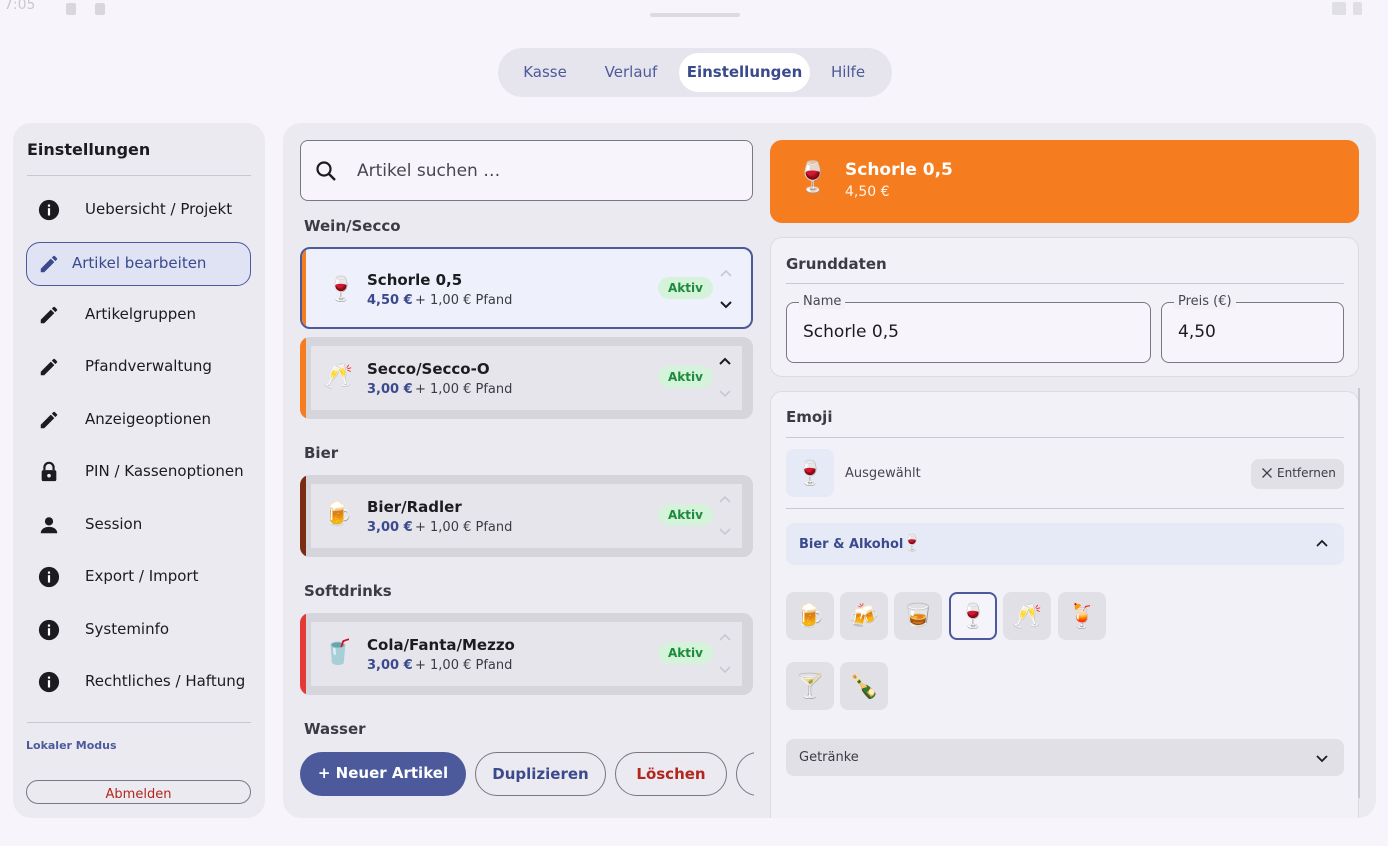 The width and height of the screenshot is (1388, 846). I want to click on article-emoji: 🍷, so click(813, 177).